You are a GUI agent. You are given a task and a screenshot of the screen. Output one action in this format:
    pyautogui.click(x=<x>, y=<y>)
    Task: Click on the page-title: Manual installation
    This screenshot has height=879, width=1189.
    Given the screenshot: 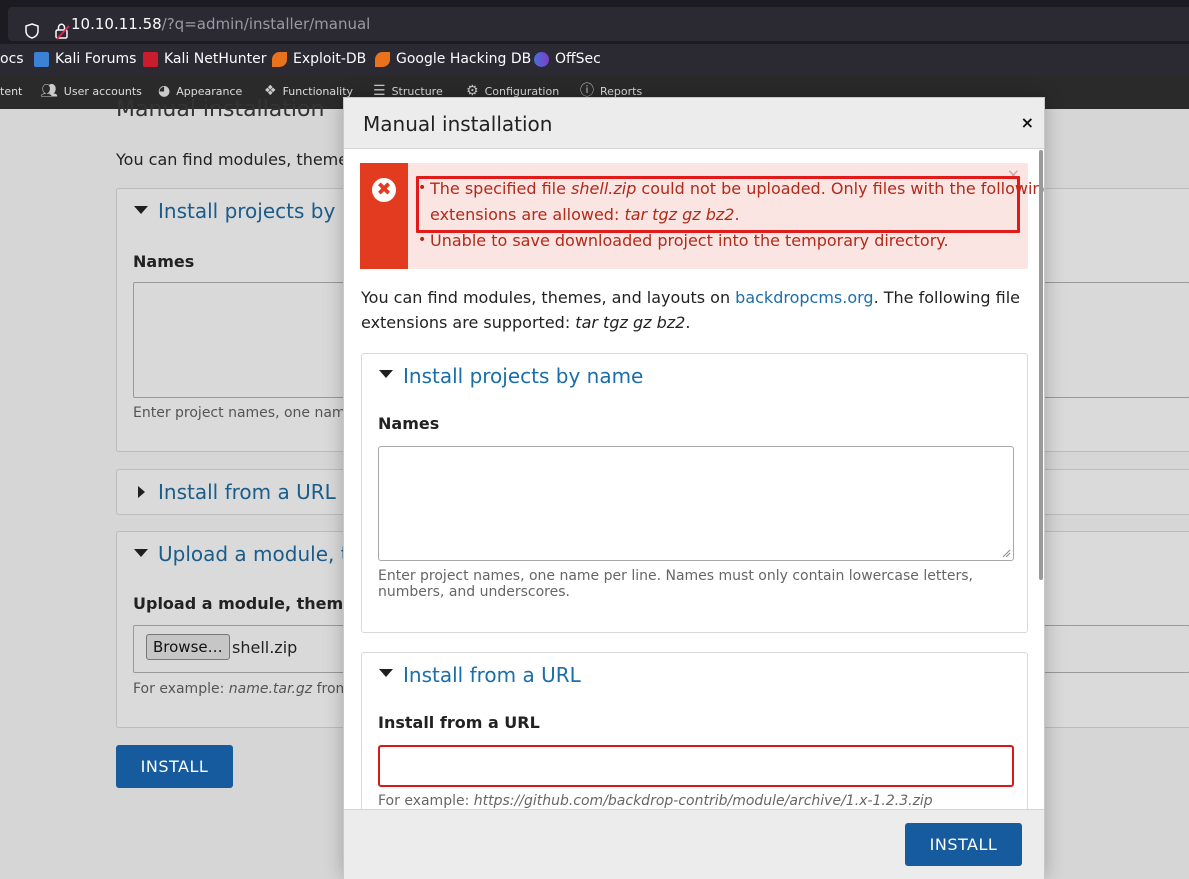 What is the action you would take?
    pyautogui.click(x=220, y=109)
    